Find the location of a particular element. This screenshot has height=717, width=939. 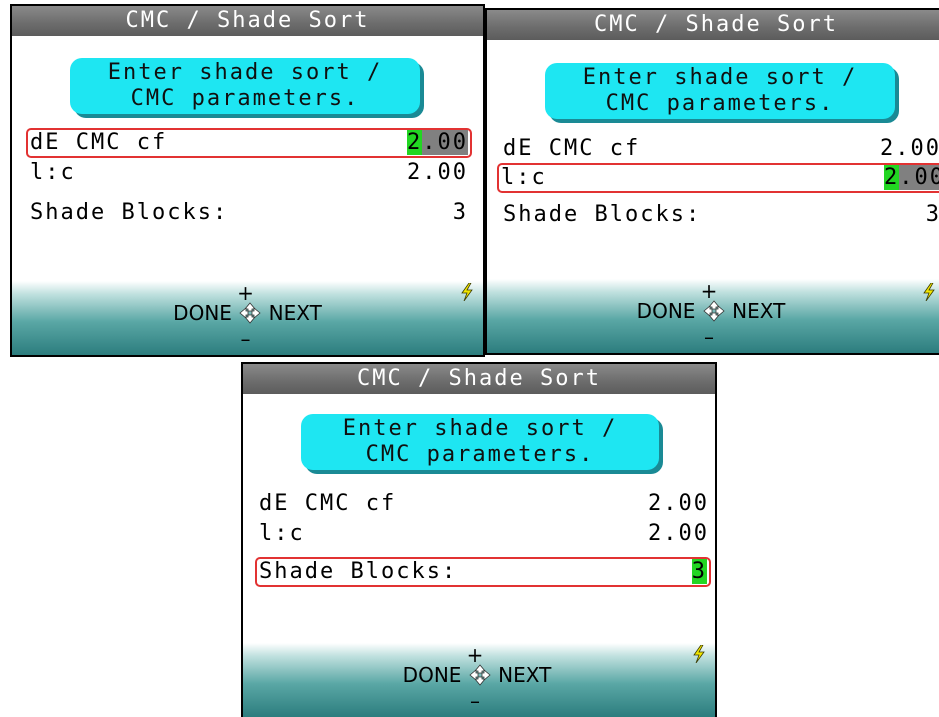

cursor-digit: 3 is located at coordinates (699, 571).